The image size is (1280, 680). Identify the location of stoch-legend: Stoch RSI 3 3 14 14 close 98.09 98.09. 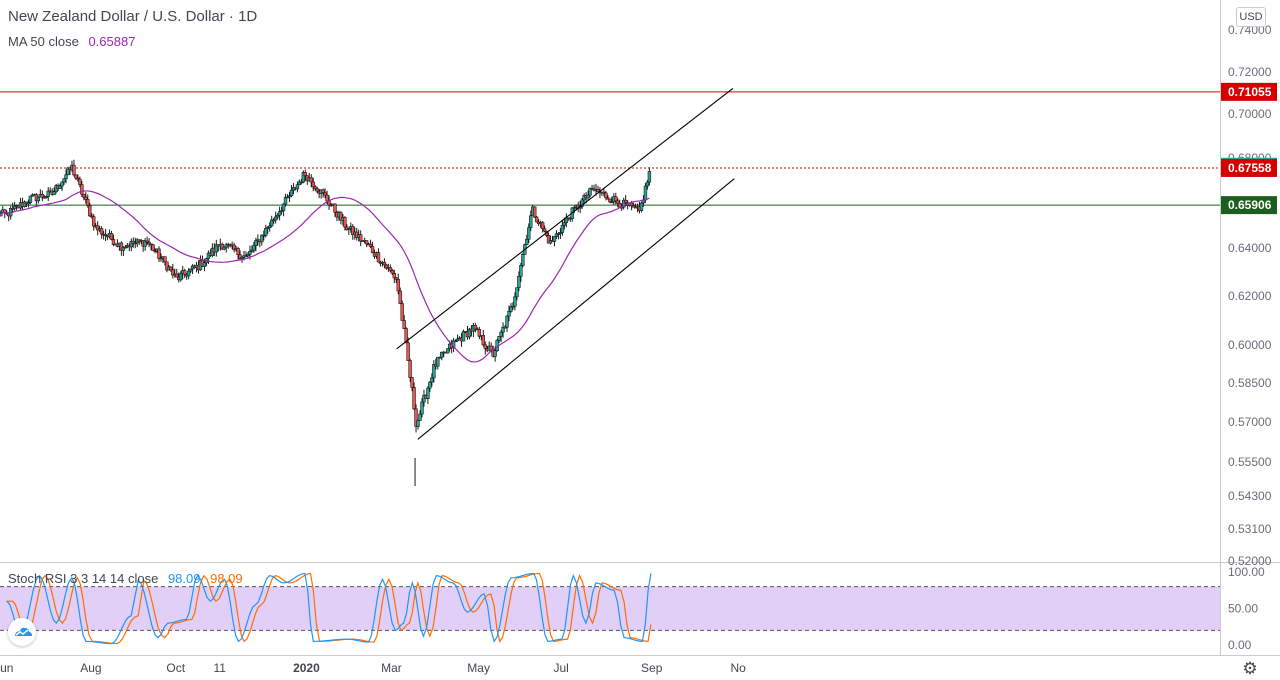
(125, 578).